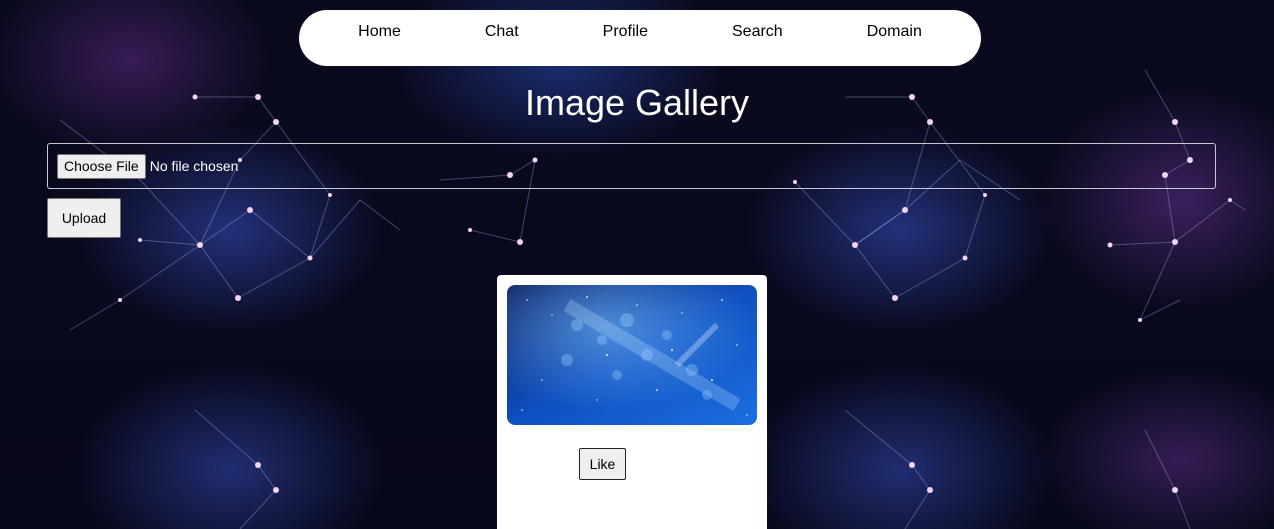 This screenshot has width=1274, height=529. I want to click on starfield-image, so click(632, 355).